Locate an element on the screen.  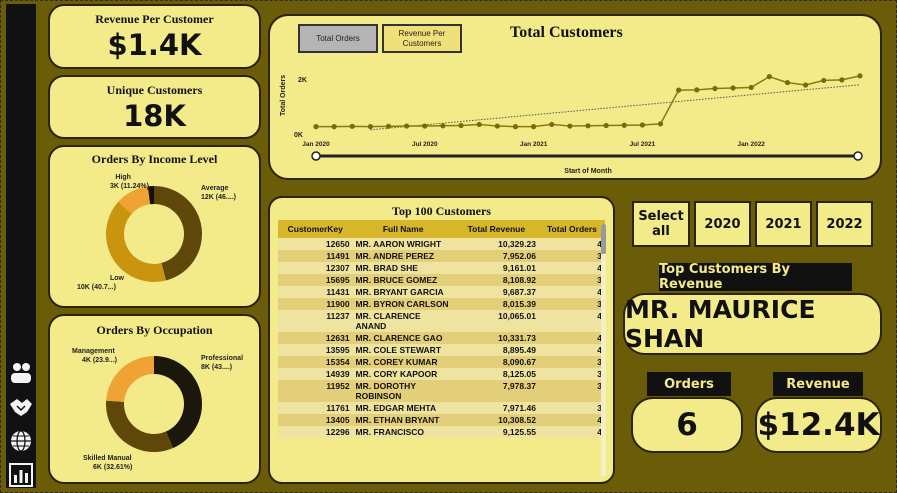
year-2022-button: 2022 is located at coordinates (844, 224).